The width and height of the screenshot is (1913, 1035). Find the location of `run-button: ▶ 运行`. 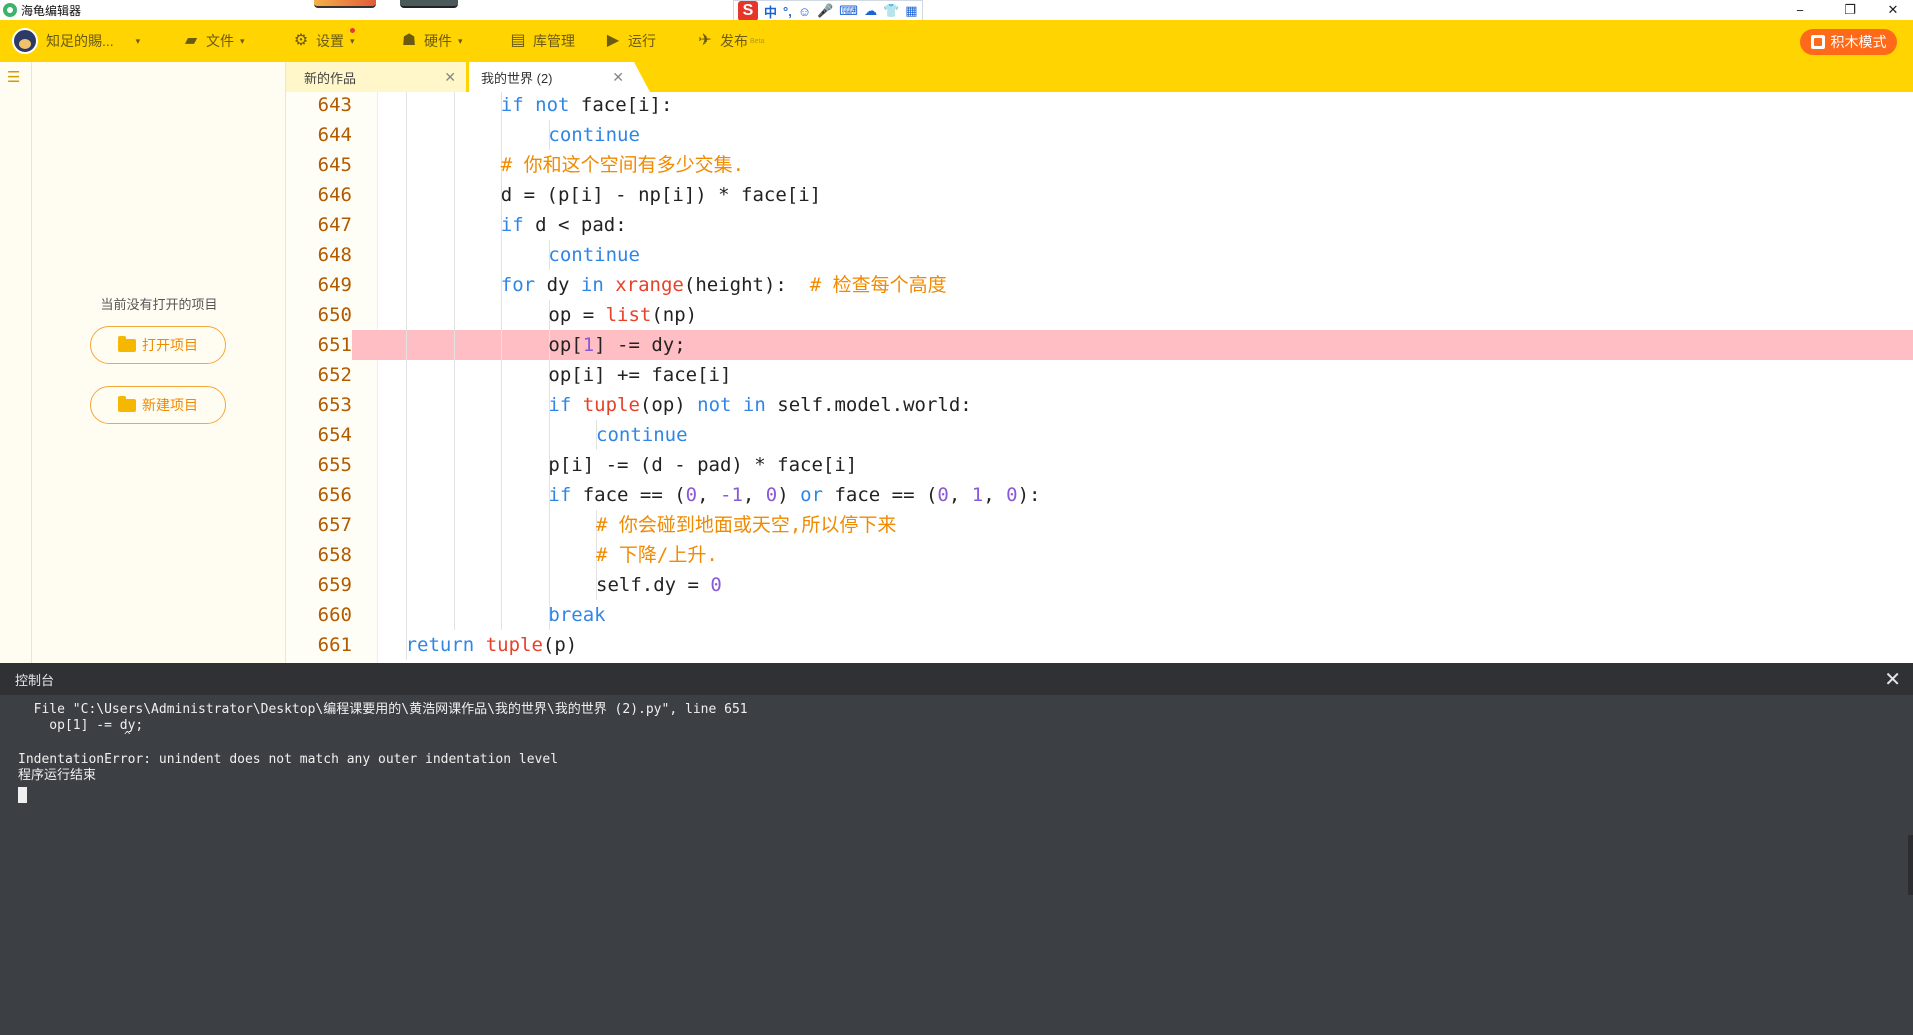

run-button: ▶ 运行 is located at coordinates (630, 41).